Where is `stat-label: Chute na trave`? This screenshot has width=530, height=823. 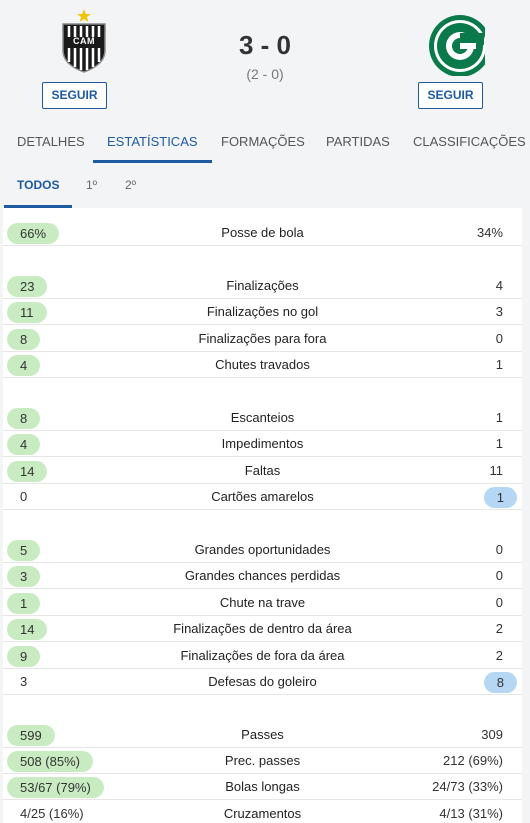 stat-label: Chute na trave is located at coordinates (262, 602).